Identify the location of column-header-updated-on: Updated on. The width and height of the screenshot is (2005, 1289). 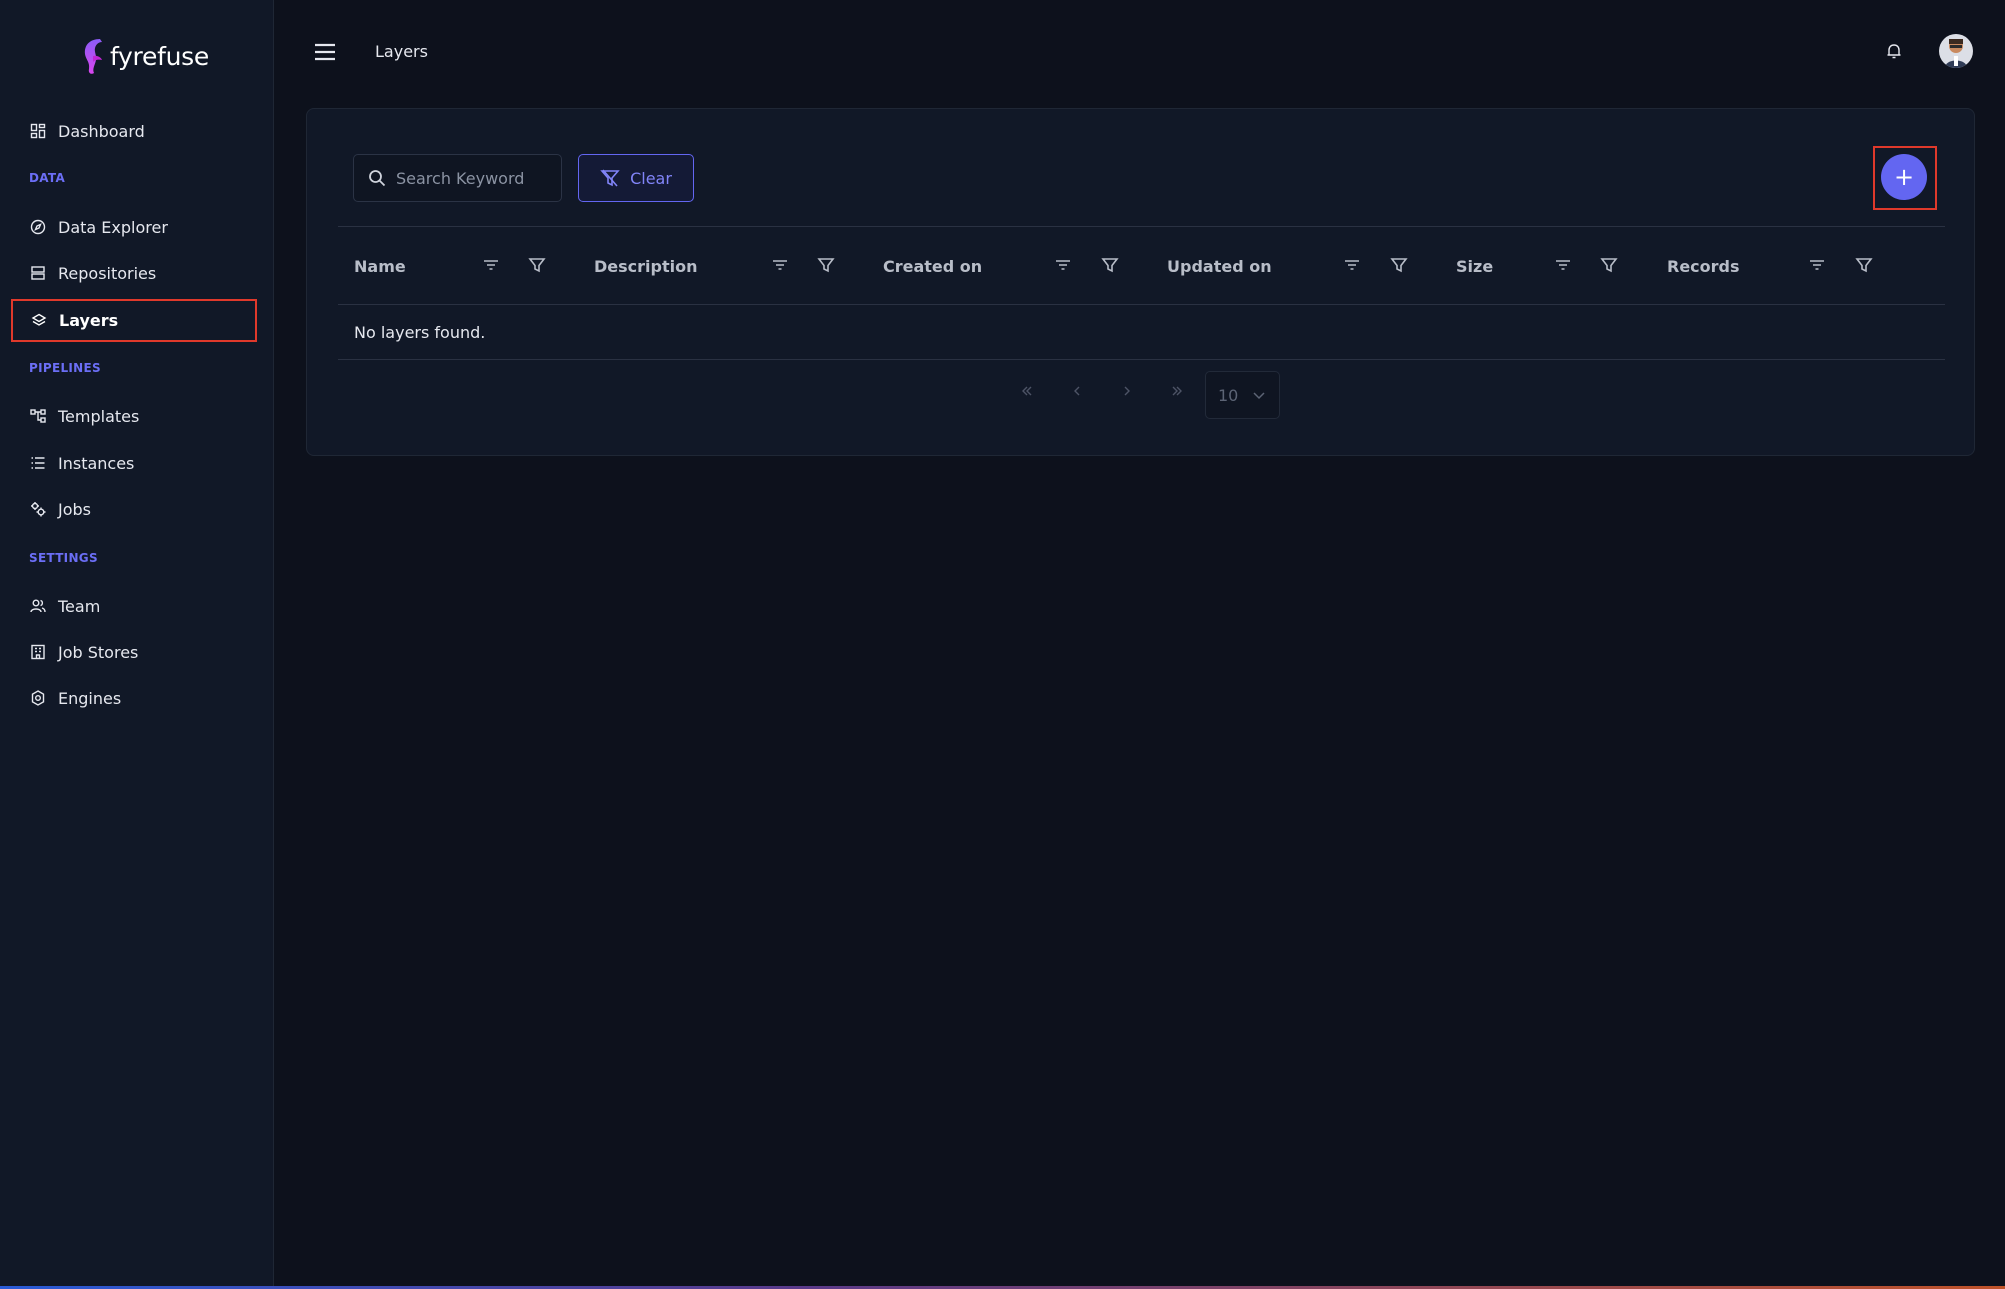
(1219, 266).